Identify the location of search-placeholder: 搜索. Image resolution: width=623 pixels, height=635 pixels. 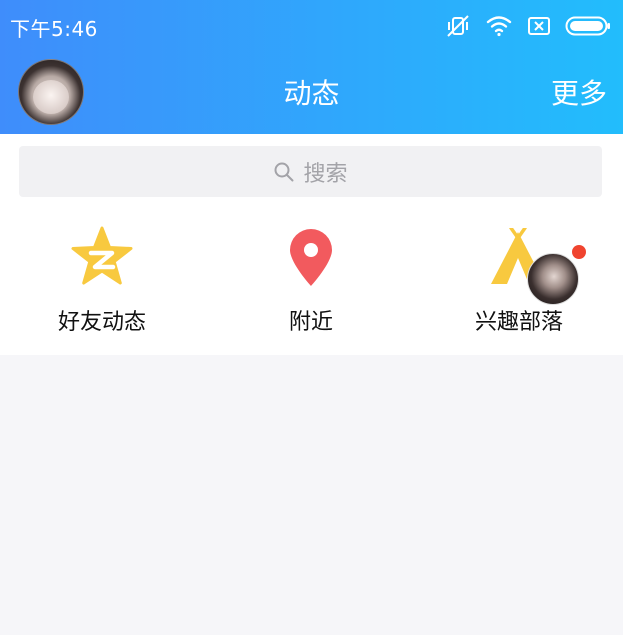
(325, 174).